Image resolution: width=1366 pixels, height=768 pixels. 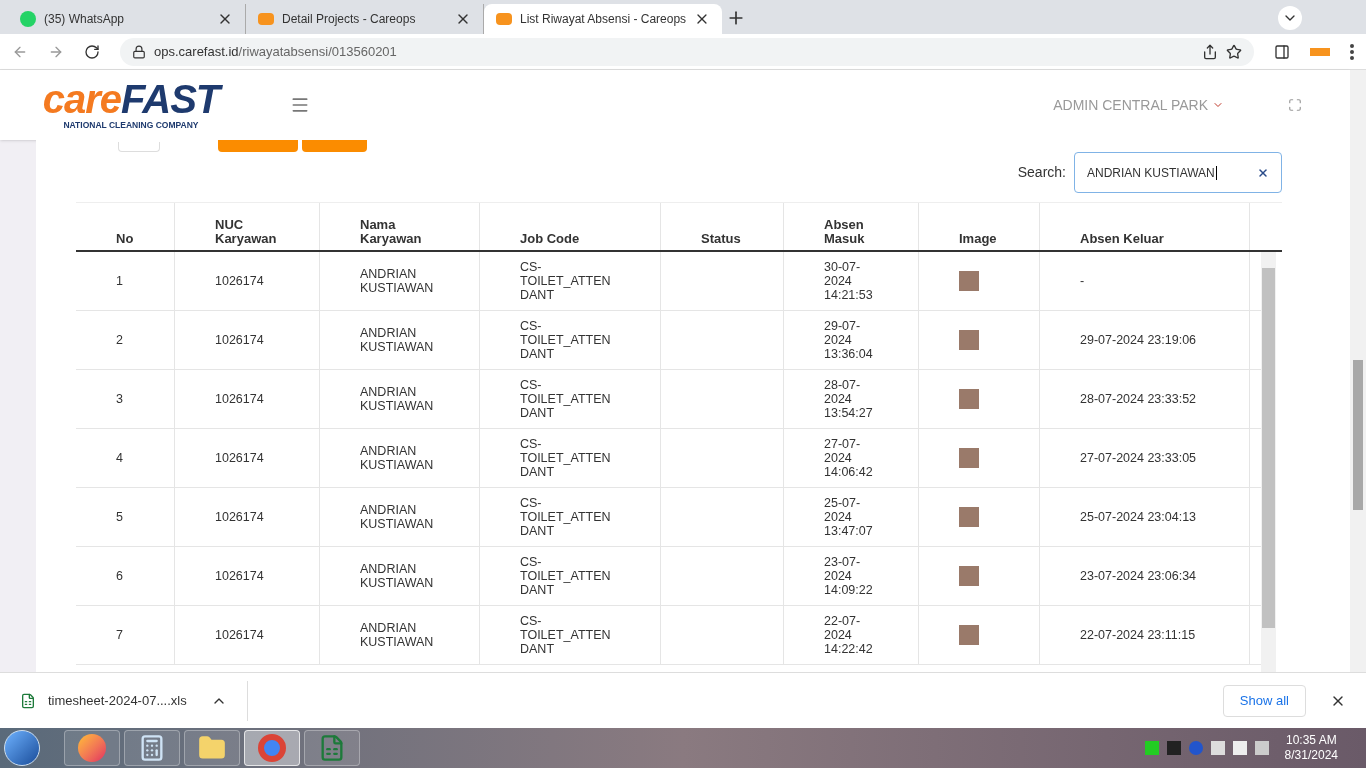 I want to click on clock: 10:35 AM 8/31/2024, so click(x=1311, y=748).